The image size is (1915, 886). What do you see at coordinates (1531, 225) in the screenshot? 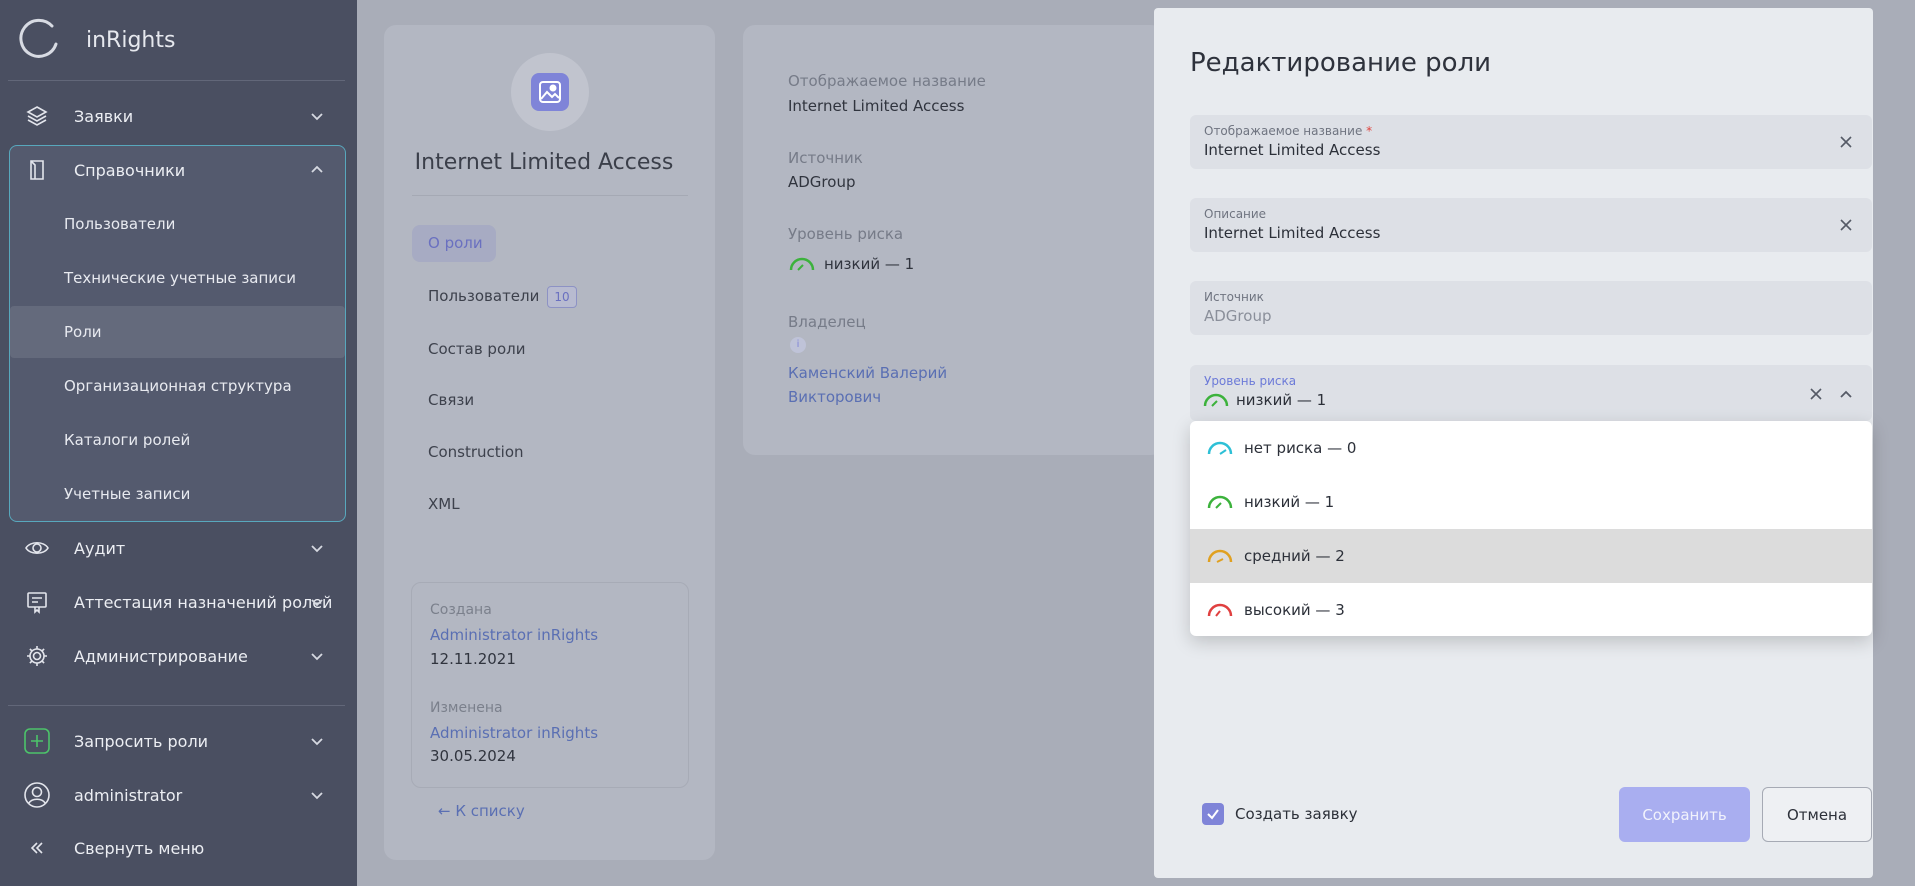
I see `description-field: Описание Internet Limited Access` at bounding box center [1531, 225].